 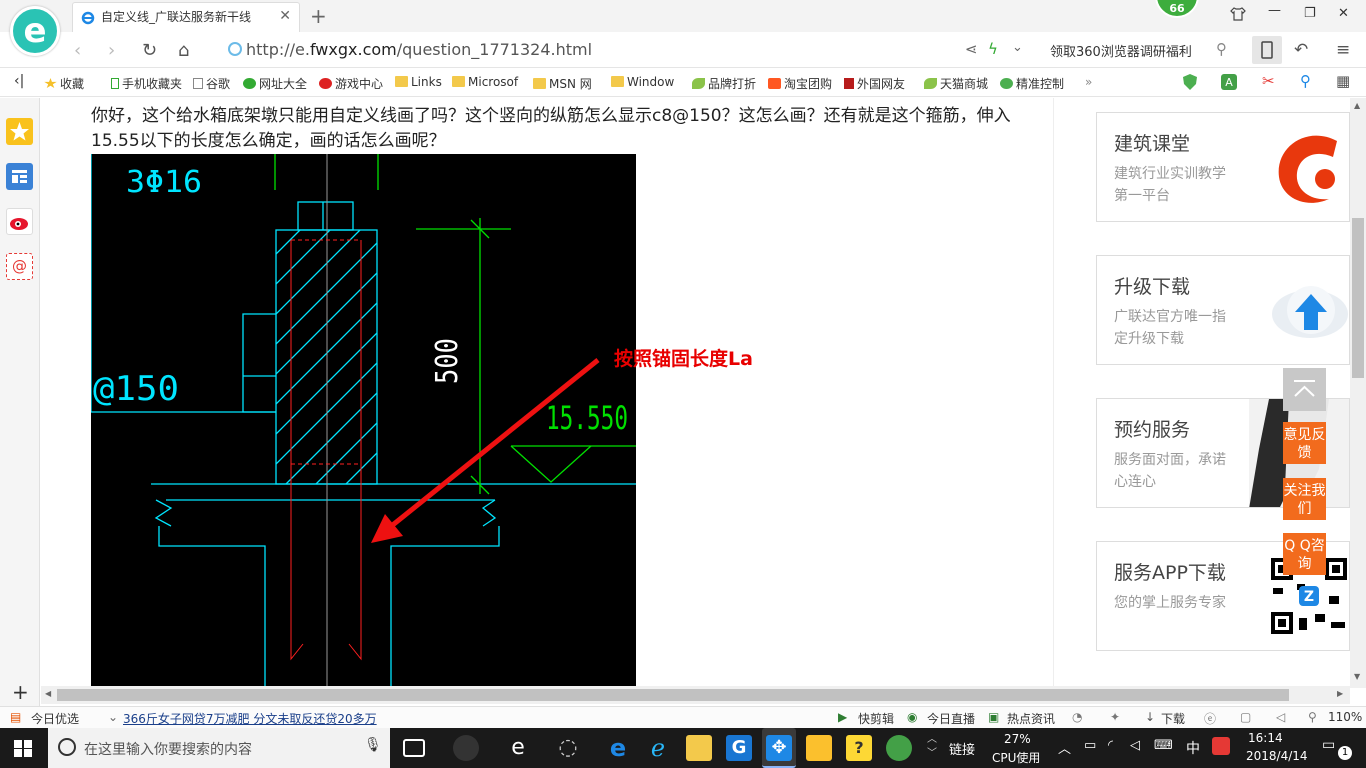 I want to click on qq-consult-button: Q Q咨询, so click(x=1304, y=554).